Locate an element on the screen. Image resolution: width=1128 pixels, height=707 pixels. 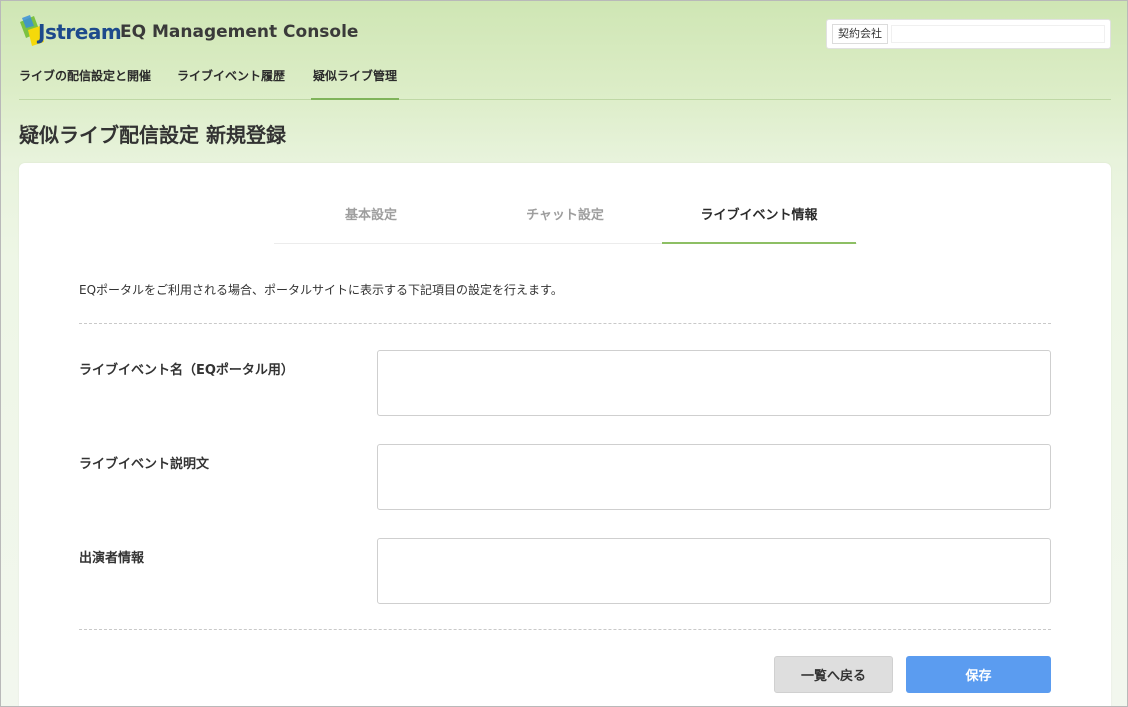
divider-top is located at coordinates (565, 323).